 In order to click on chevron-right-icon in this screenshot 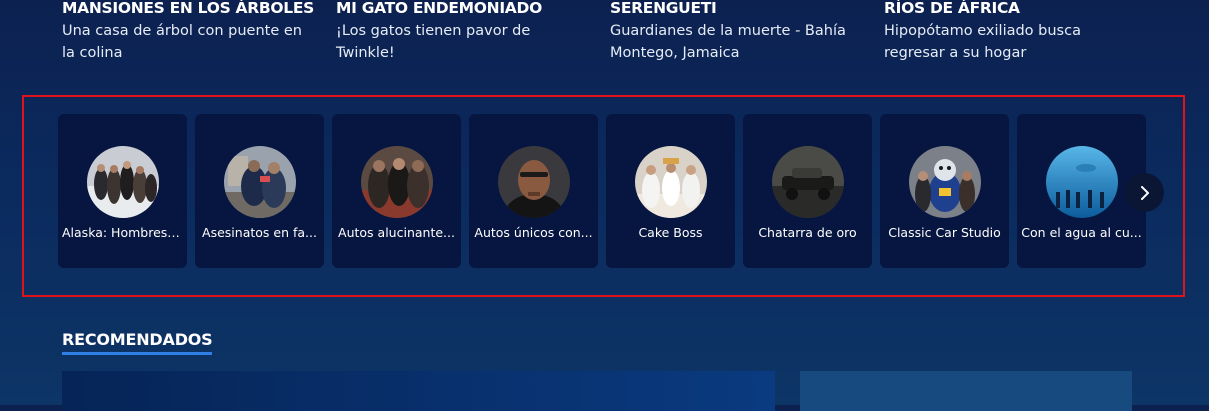, I will do `click(1144, 192)`.